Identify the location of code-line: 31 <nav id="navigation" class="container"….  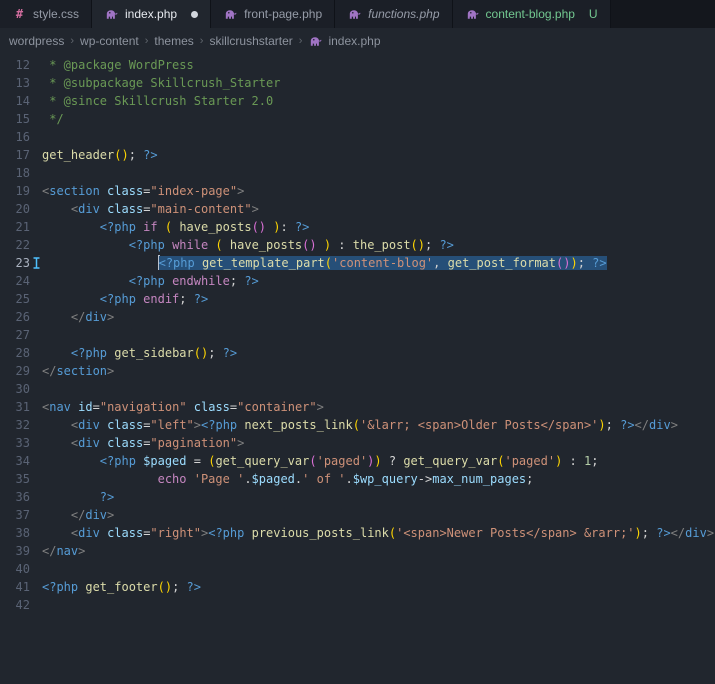
(357, 407).